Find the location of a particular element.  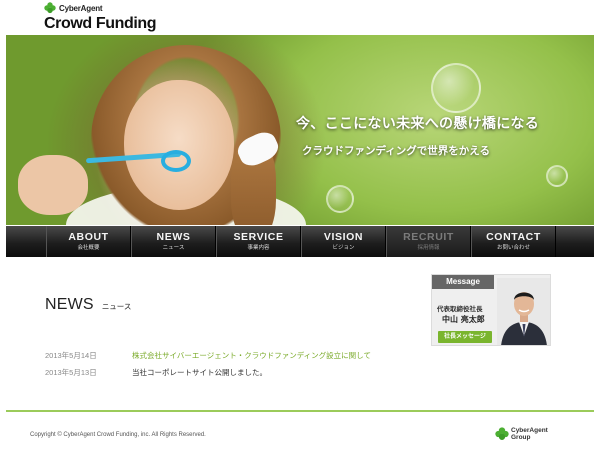

nav-item-label: VISION is located at coordinates (343, 237).